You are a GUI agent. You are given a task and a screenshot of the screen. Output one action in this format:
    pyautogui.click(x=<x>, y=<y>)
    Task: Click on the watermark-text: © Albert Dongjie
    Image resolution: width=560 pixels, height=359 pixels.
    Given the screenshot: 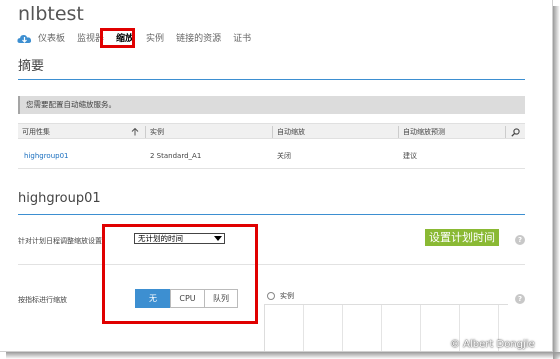 What is the action you would take?
    pyautogui.click(x=492, y=344)
    